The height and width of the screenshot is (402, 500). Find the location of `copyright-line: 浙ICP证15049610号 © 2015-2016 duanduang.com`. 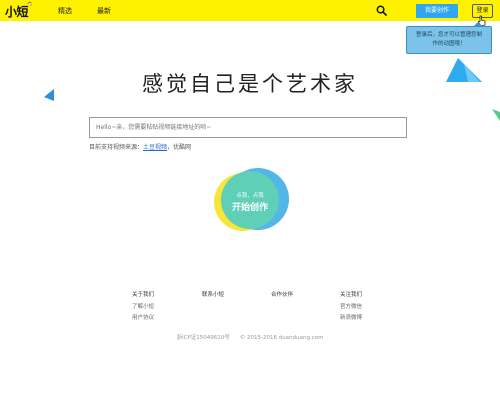

copyright-line: 浙ICP证15049610号 © 2015-2016 duanduang.com is located at coordinates (250, 337).